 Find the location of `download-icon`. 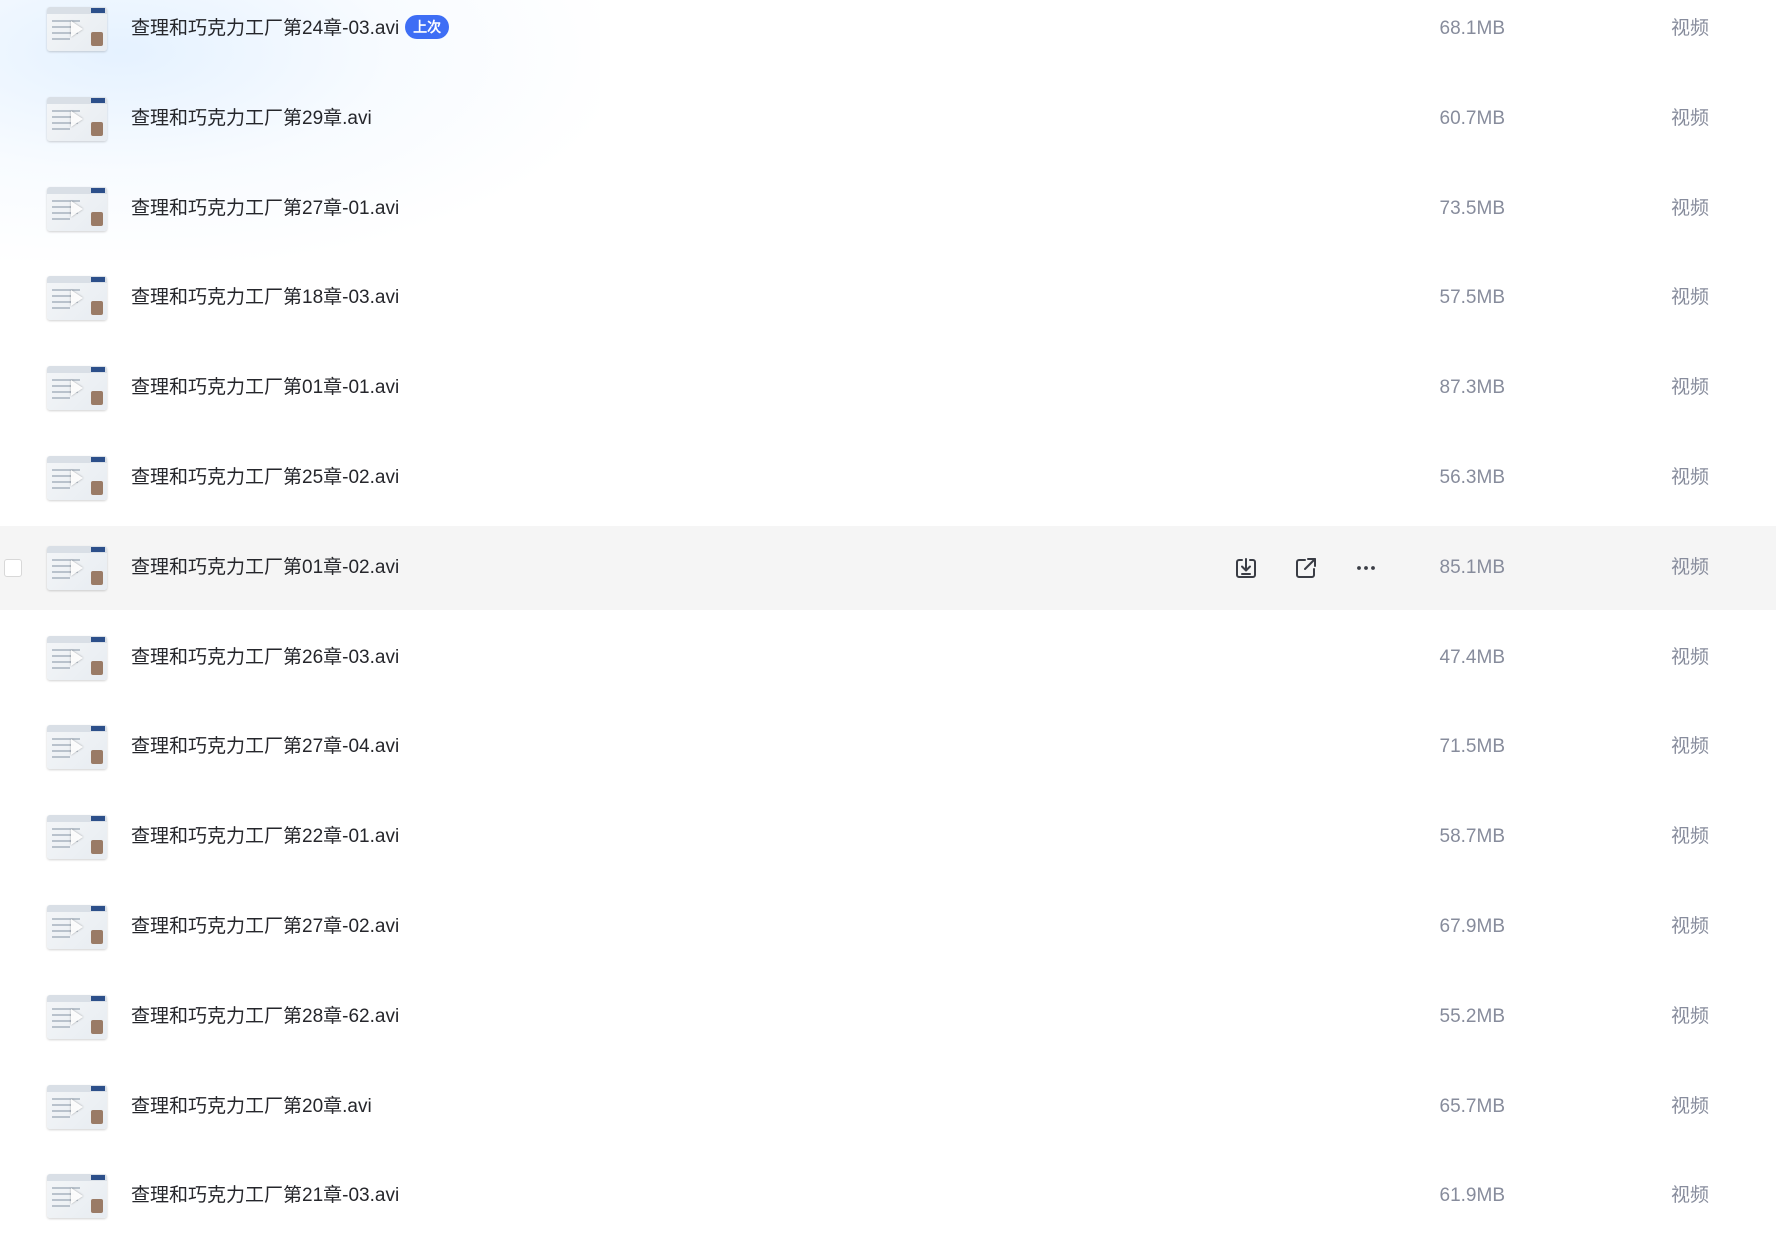

download-icon is located at coordinates (1246, 568).